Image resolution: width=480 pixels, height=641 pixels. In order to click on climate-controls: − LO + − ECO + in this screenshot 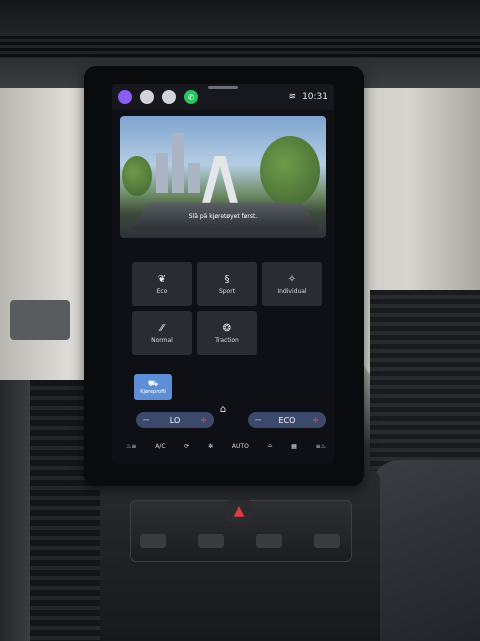, I will do `click(231, 422)`.